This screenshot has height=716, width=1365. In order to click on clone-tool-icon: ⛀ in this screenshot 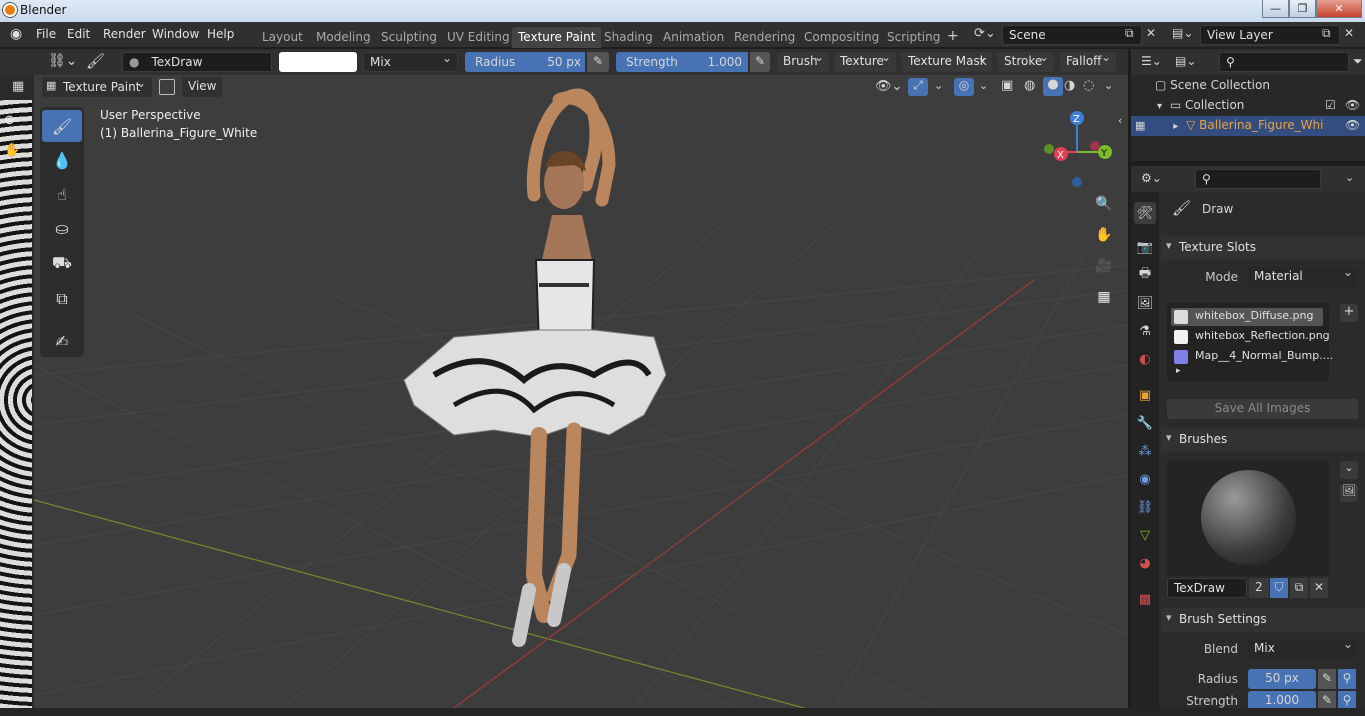, I will do `click(62, 228)`.